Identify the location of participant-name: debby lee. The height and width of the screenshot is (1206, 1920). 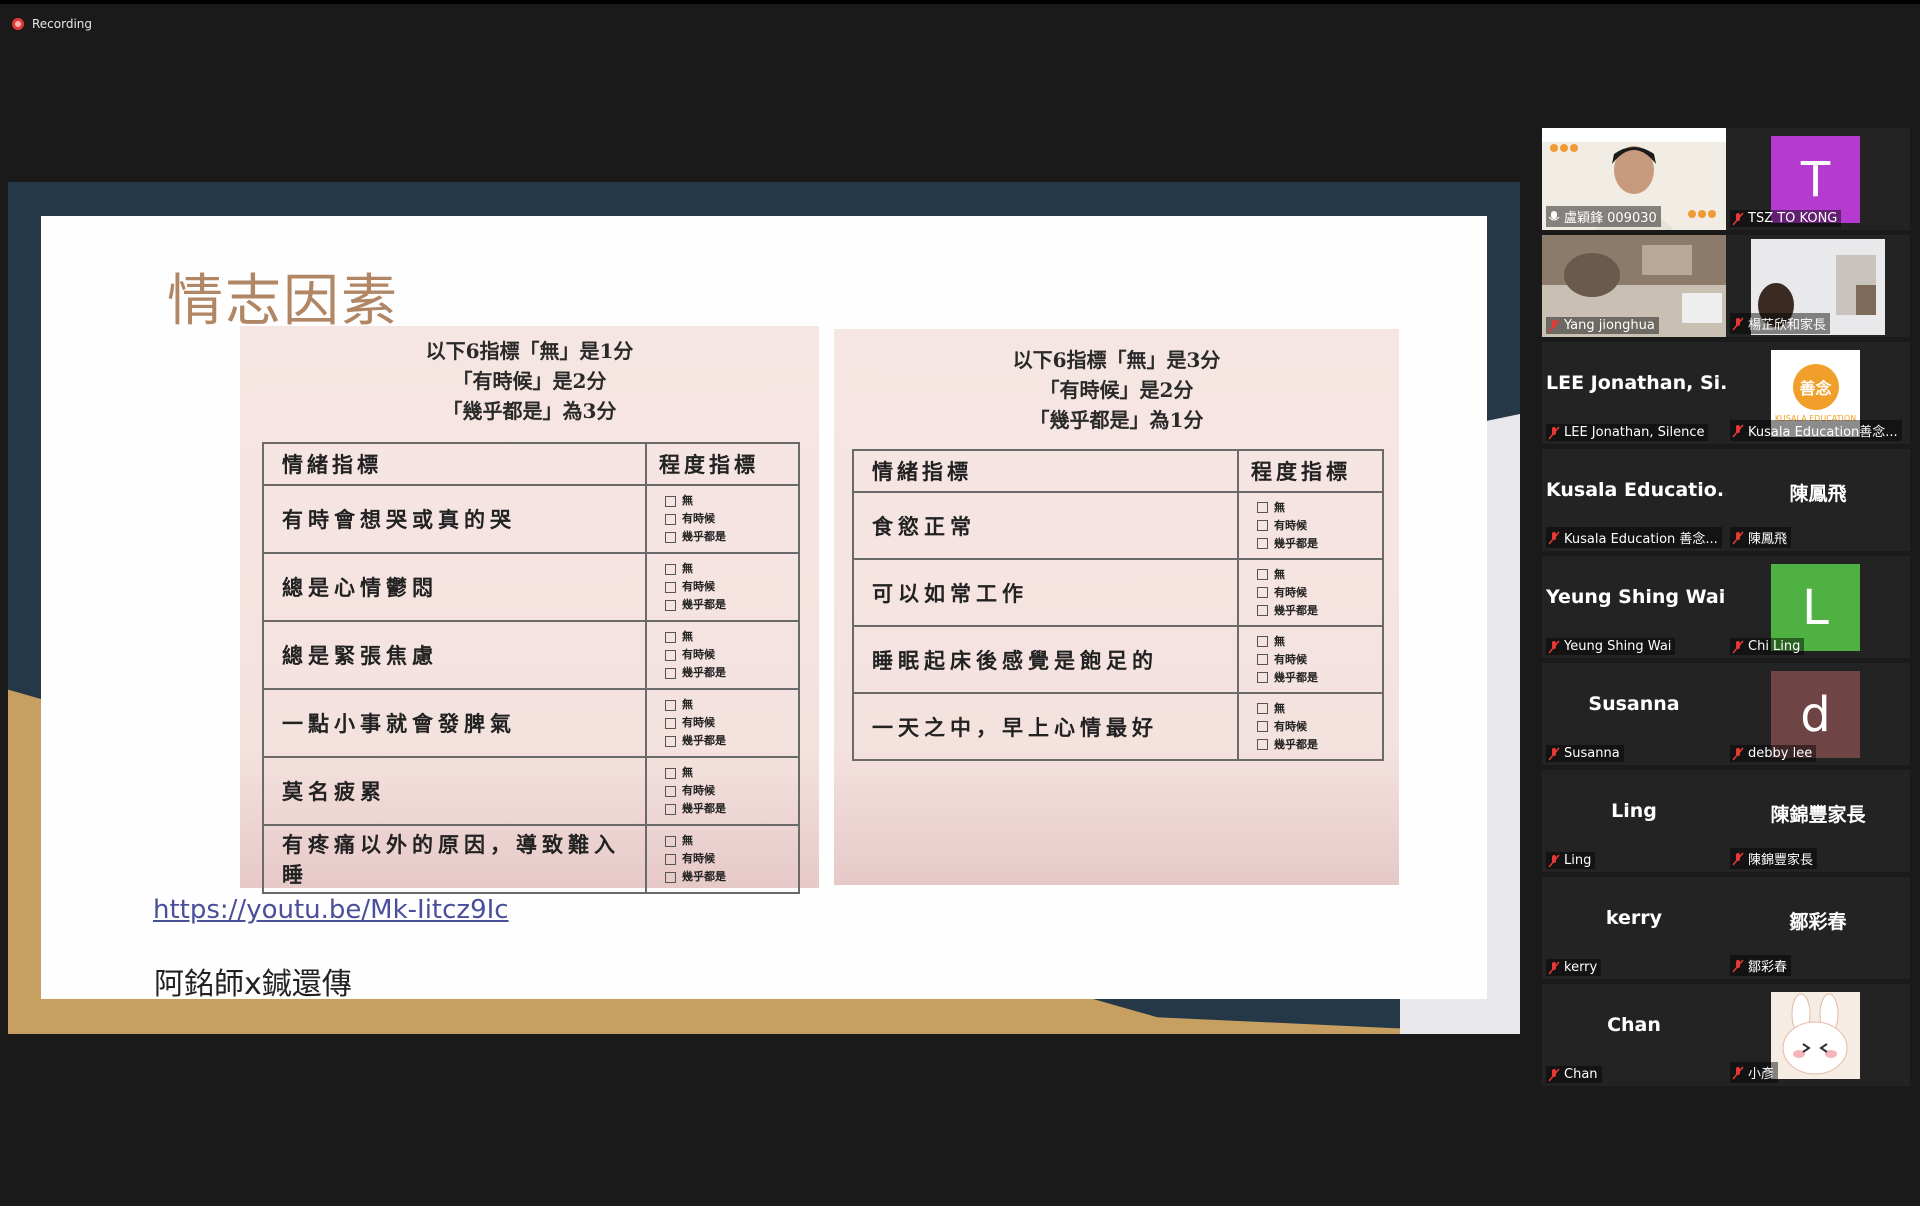
(1780, 753).